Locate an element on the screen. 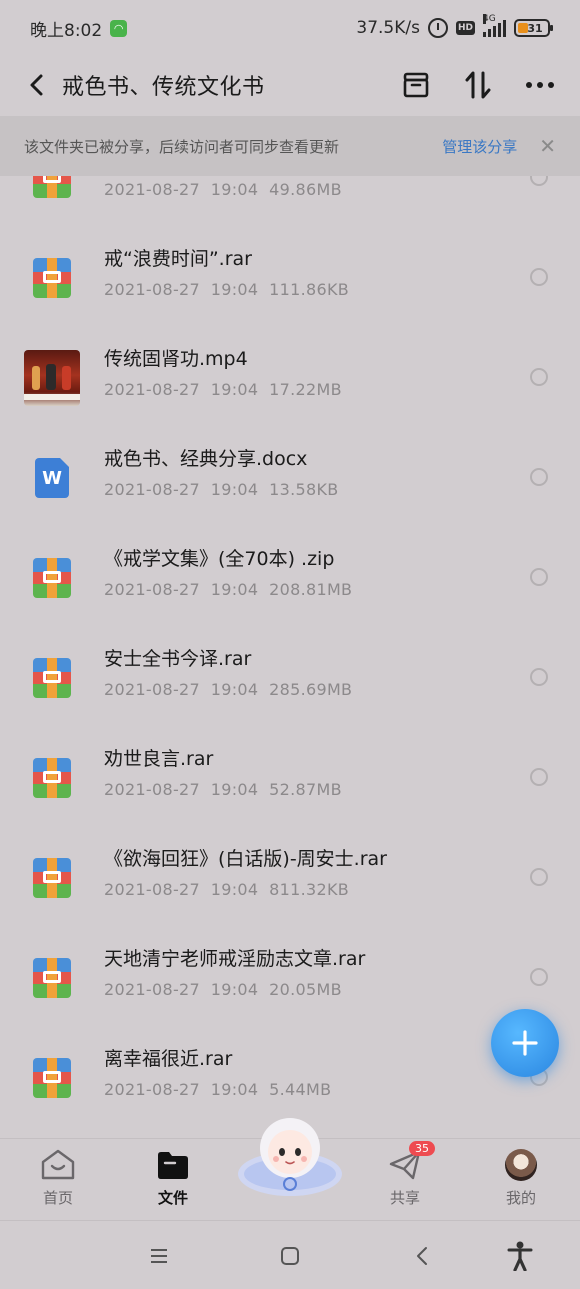 The width and height of the screenshot is (580, 1289). title-bar: 戒色书、传统文化书 is located at coordinates (290, 85).